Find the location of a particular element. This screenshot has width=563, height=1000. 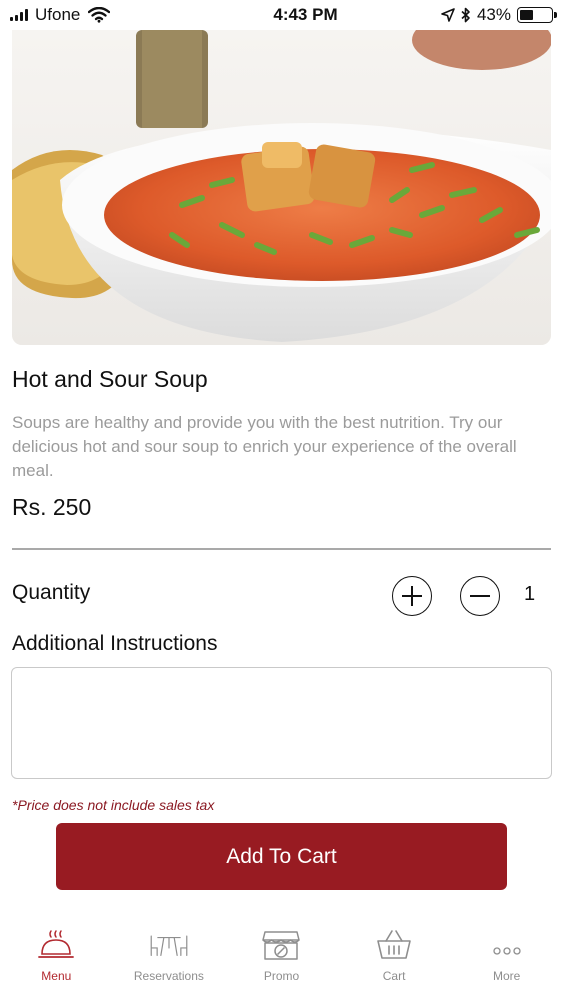

tab-bar: Menu Reservations Promo Cart More is located at coordinates (281, 964).